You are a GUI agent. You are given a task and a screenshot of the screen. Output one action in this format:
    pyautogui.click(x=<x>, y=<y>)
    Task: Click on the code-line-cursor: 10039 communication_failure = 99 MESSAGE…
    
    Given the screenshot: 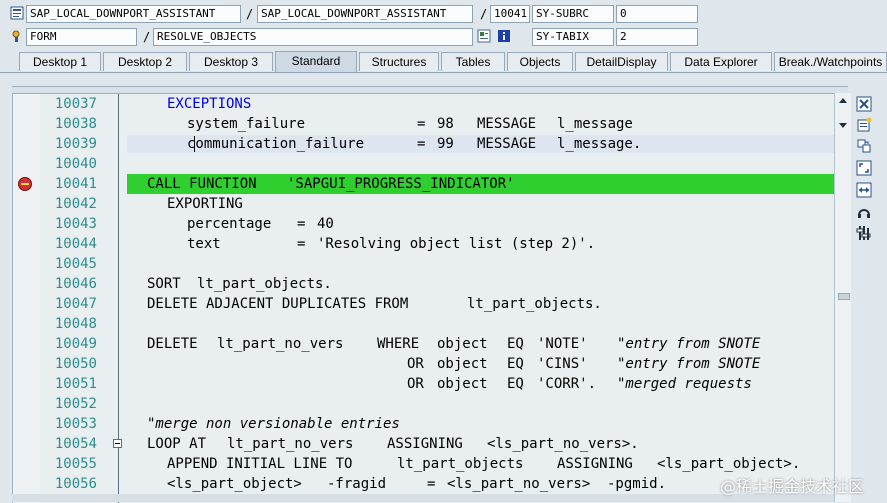 What is the action you would take?
    pyautogui.click(x=424, y=144)
    